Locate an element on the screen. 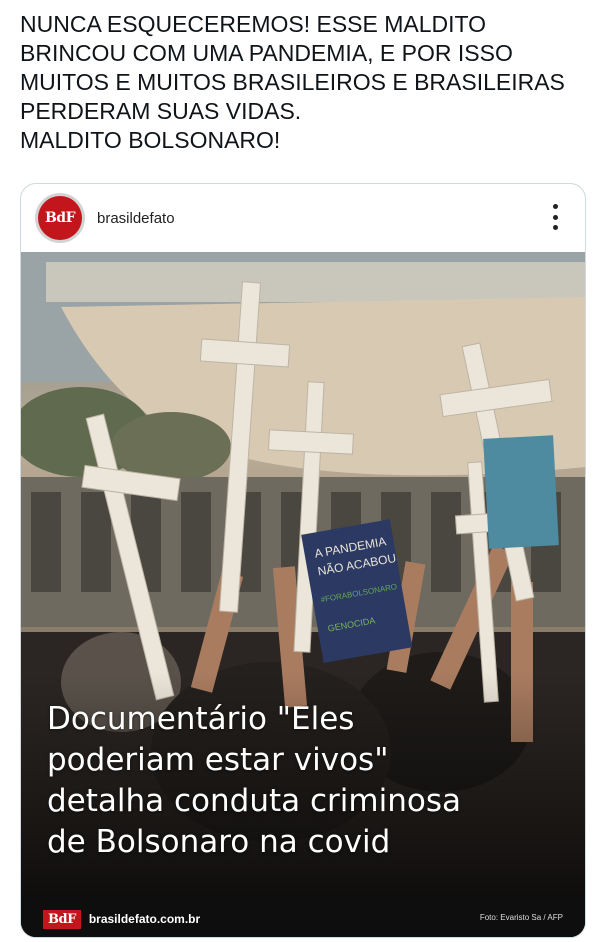 Image resolution: width=606 pixels, height=942 pixels. account-name: brasildefato is located at coordinates (136, 218).